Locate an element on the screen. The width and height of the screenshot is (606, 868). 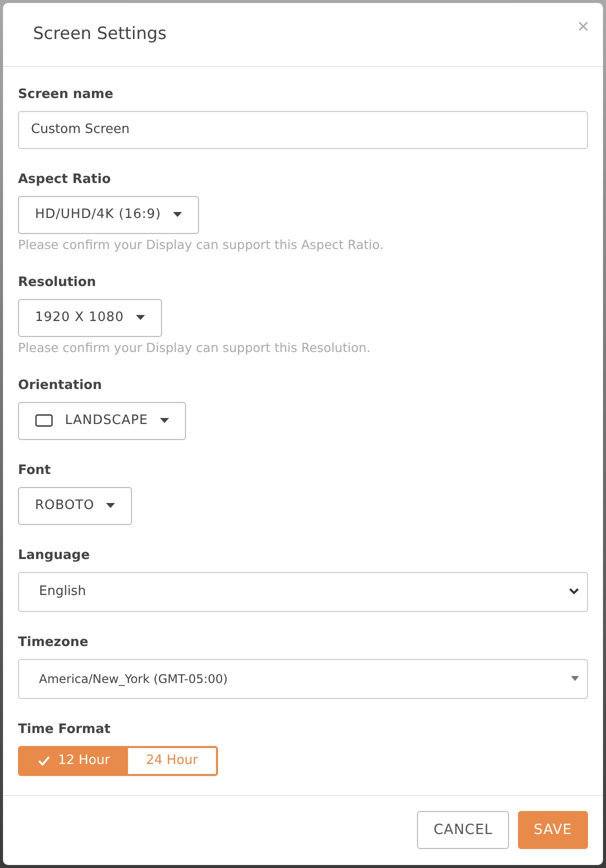
help-text: Please confirm your Display can support this Aspect Ratio. is located at coordinates (201, 244).